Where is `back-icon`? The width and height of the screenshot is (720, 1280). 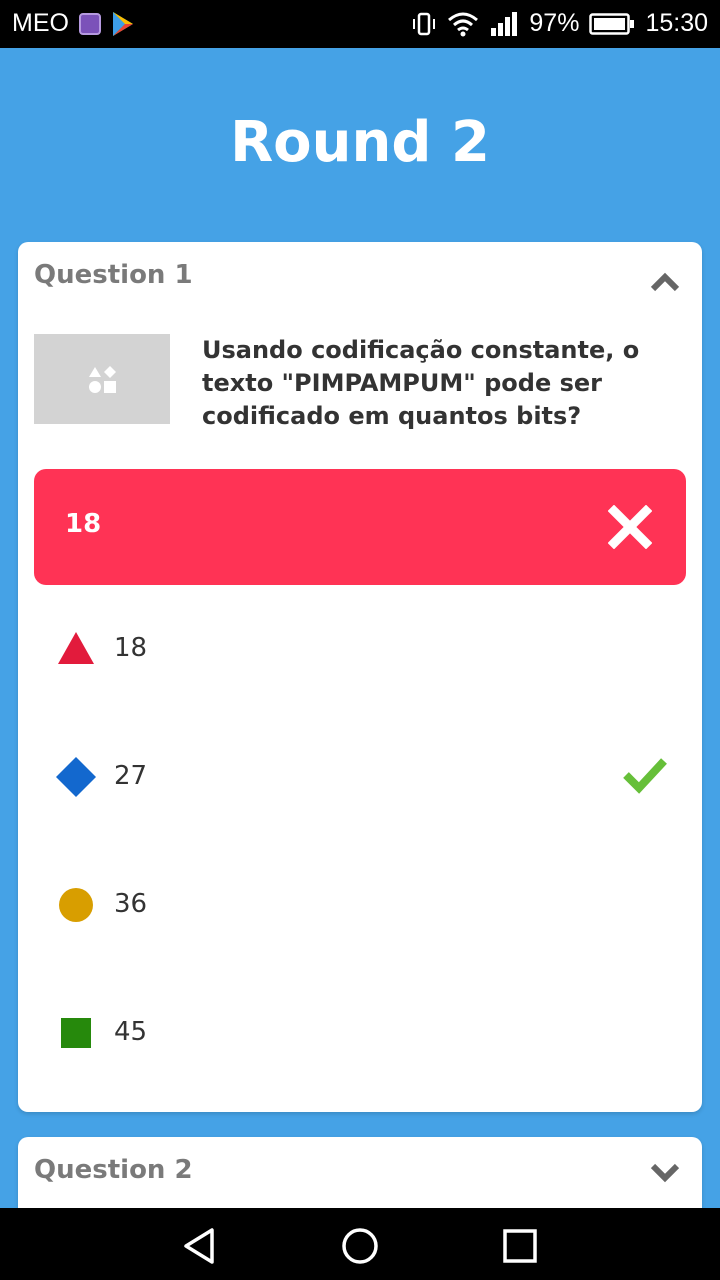
back-icon is located at coordinates (200, 1246).